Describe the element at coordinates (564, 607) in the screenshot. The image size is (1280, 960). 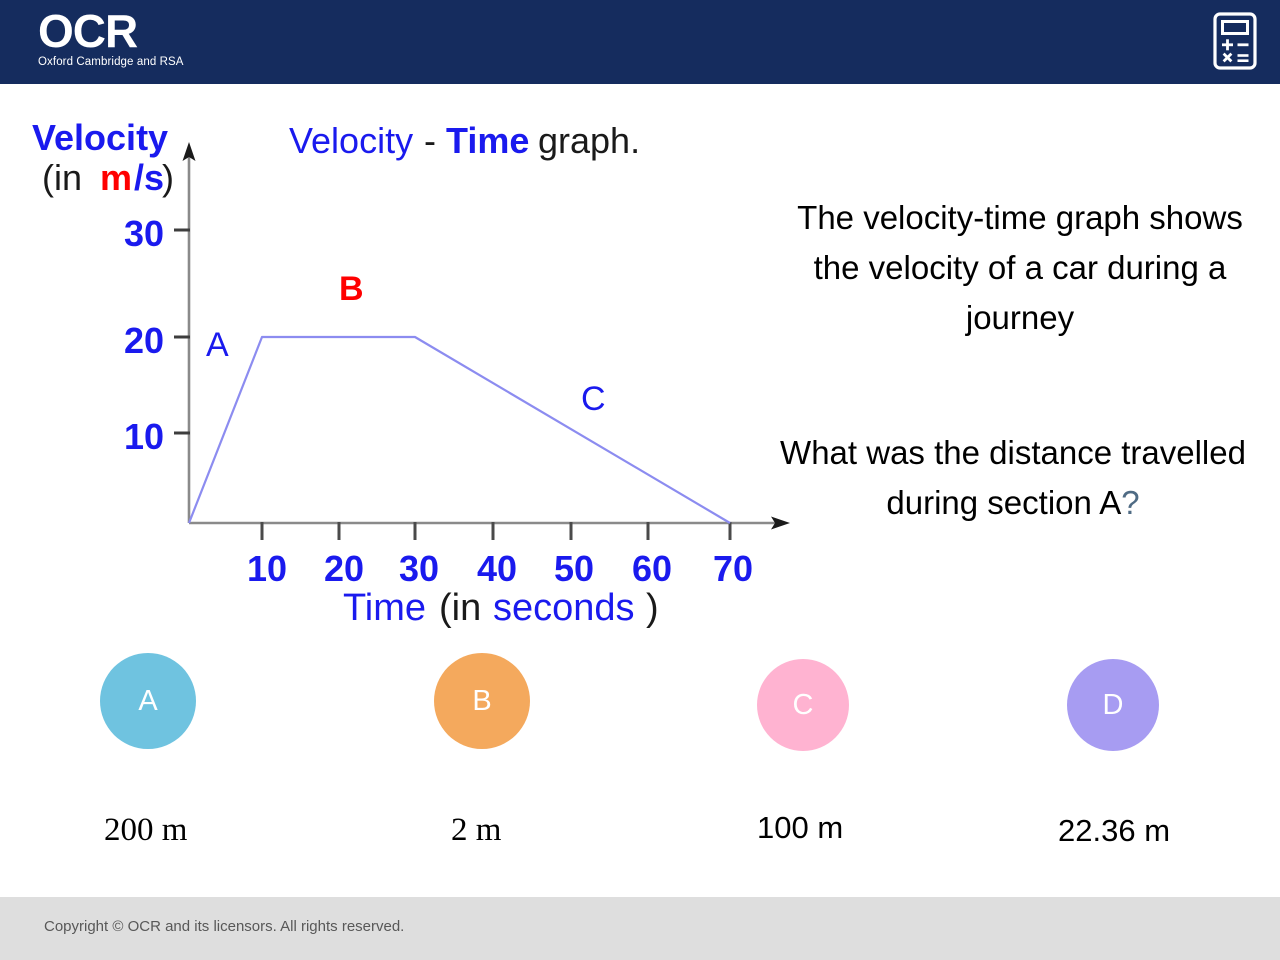
I see `svg-text: seconds` at that location.